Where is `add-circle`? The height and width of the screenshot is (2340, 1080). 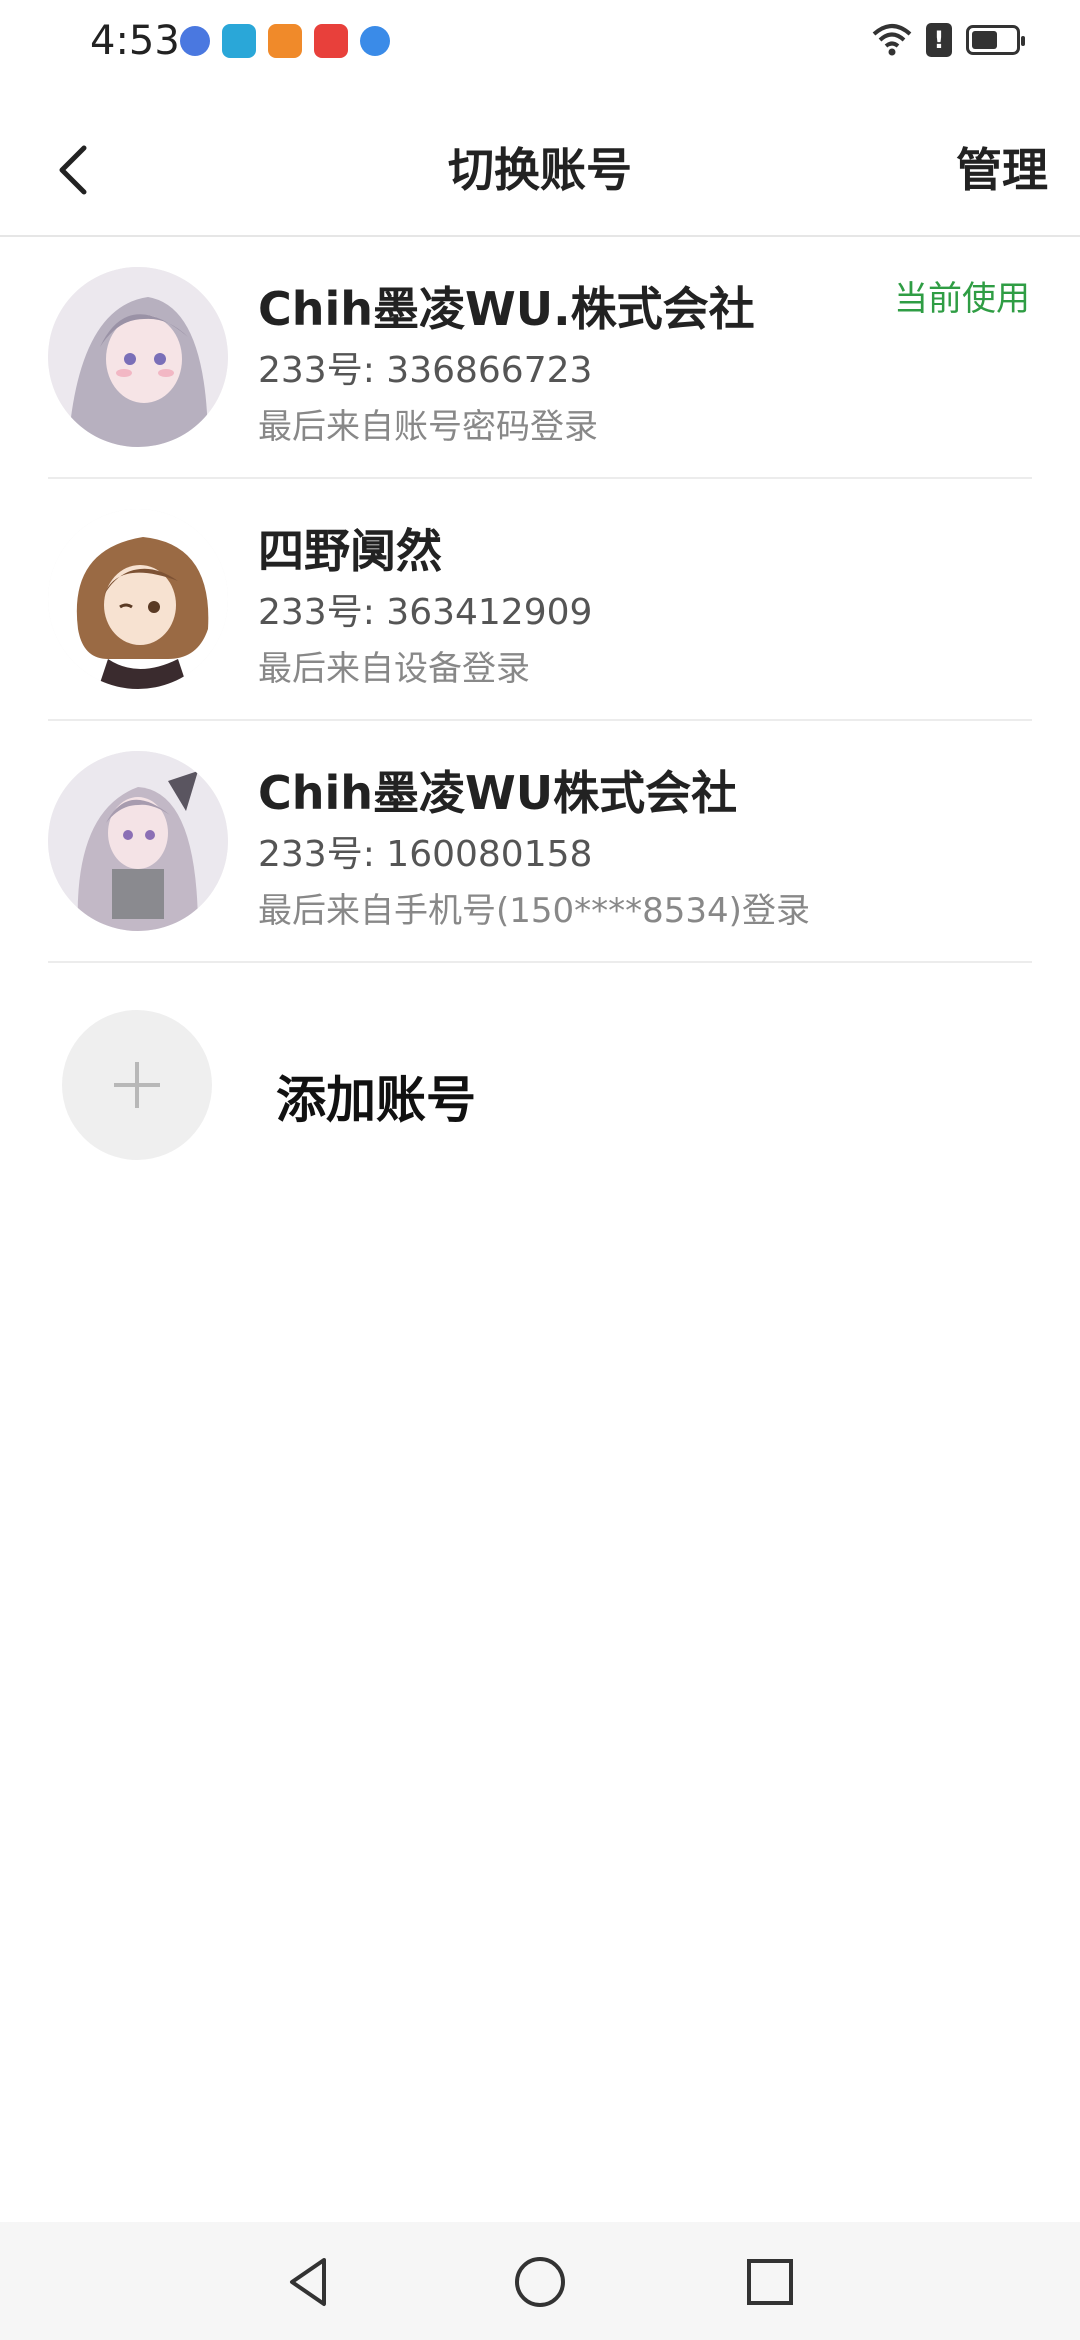
add-circle is located at coordinates (137, 1085).